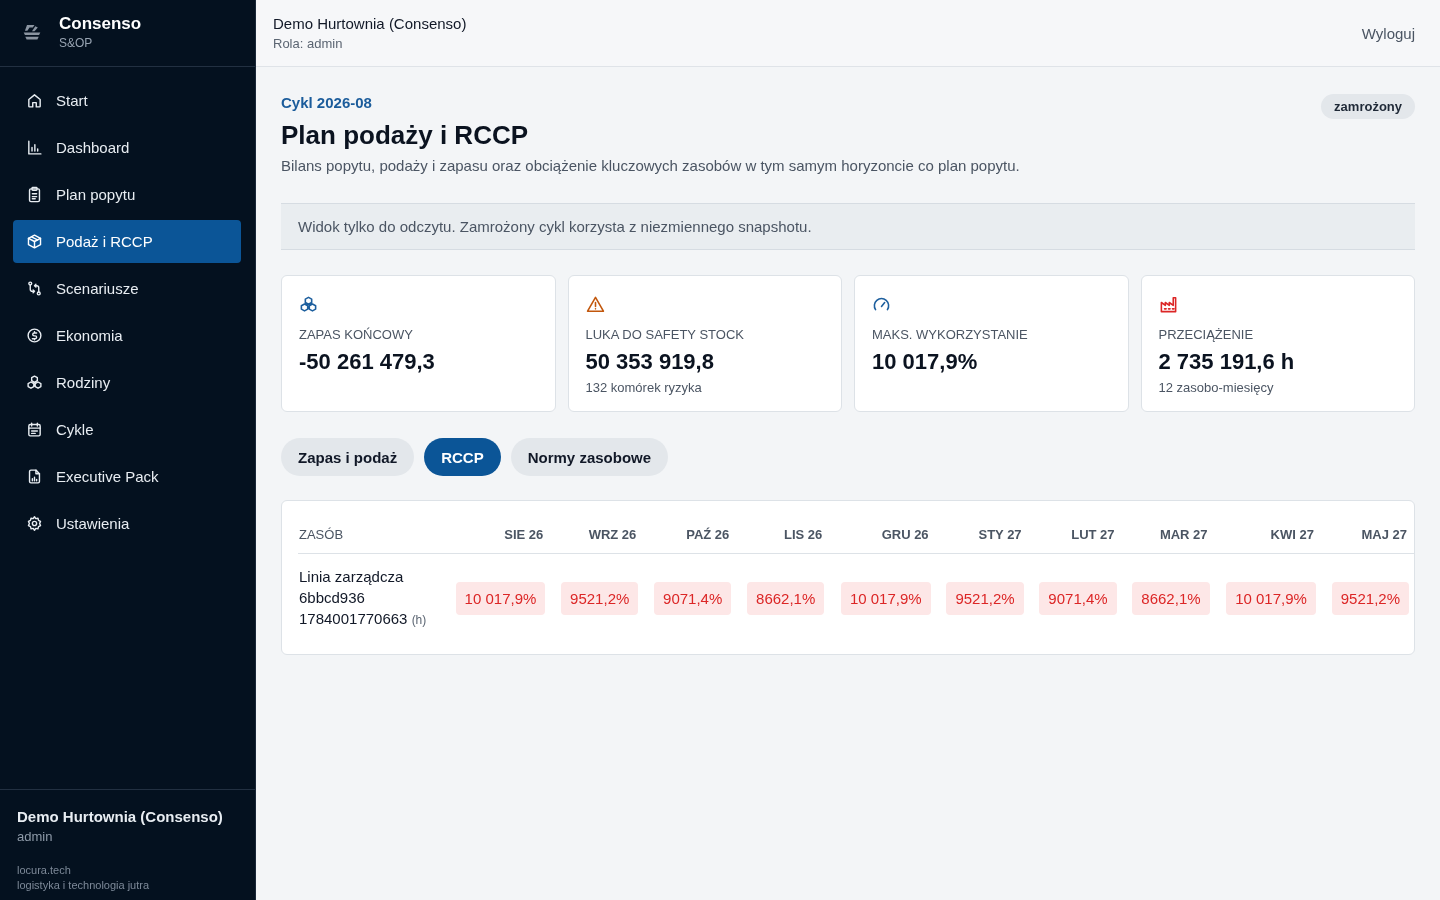  I want to click on kpi-label: LUKA DO SAFETY STOCK, so click(664, 335).